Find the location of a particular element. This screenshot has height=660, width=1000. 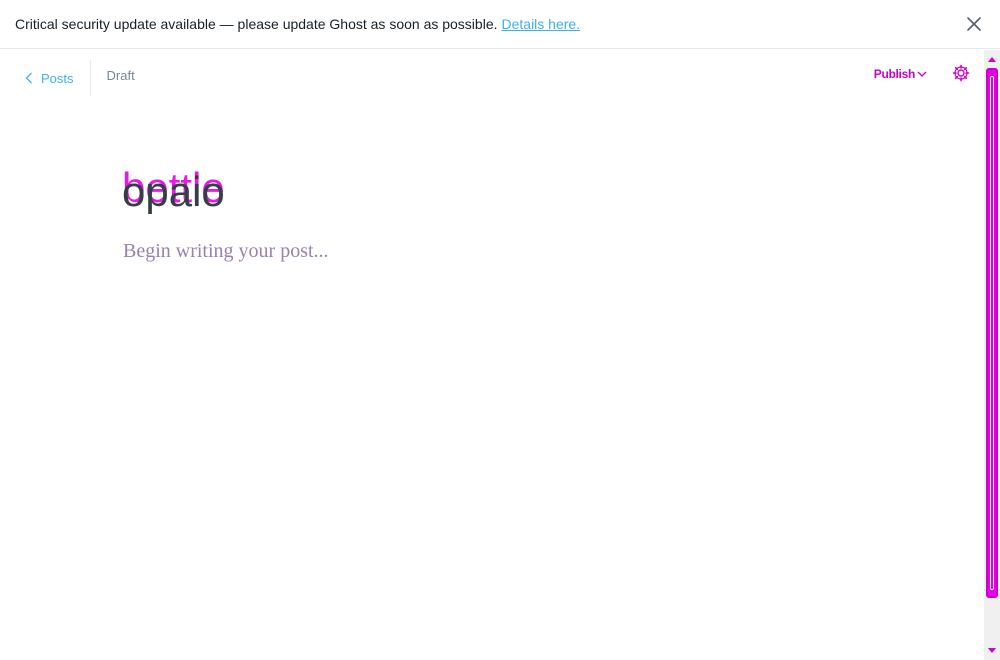

publish-menu-button: Publish is located at coordinates (900, 74).